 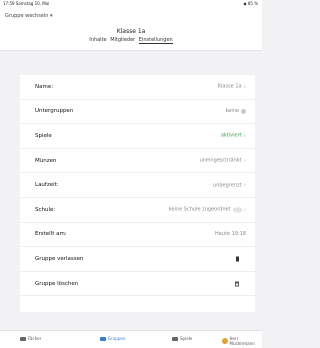 What do you see at coordinates (46, 160) in the screenshot?
I see `setting-label: Münzen` at bounding box center [46, 160].